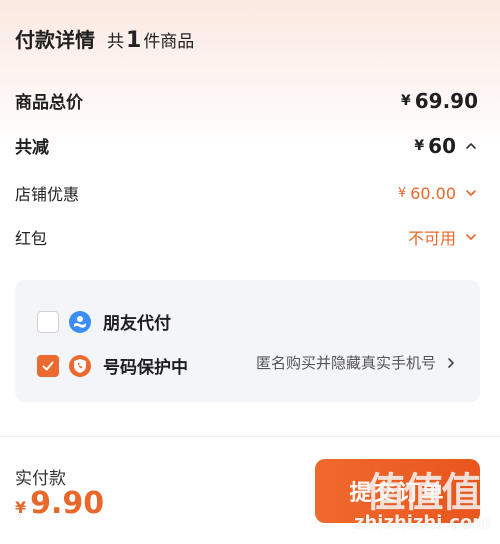 Image resolution: width=500 pixels, height=544 pixels. What do you see at coordinates (433, 193) in the screenshot?
I see `shop-discount-amount: 60.00` at bounding box center [433, 193].